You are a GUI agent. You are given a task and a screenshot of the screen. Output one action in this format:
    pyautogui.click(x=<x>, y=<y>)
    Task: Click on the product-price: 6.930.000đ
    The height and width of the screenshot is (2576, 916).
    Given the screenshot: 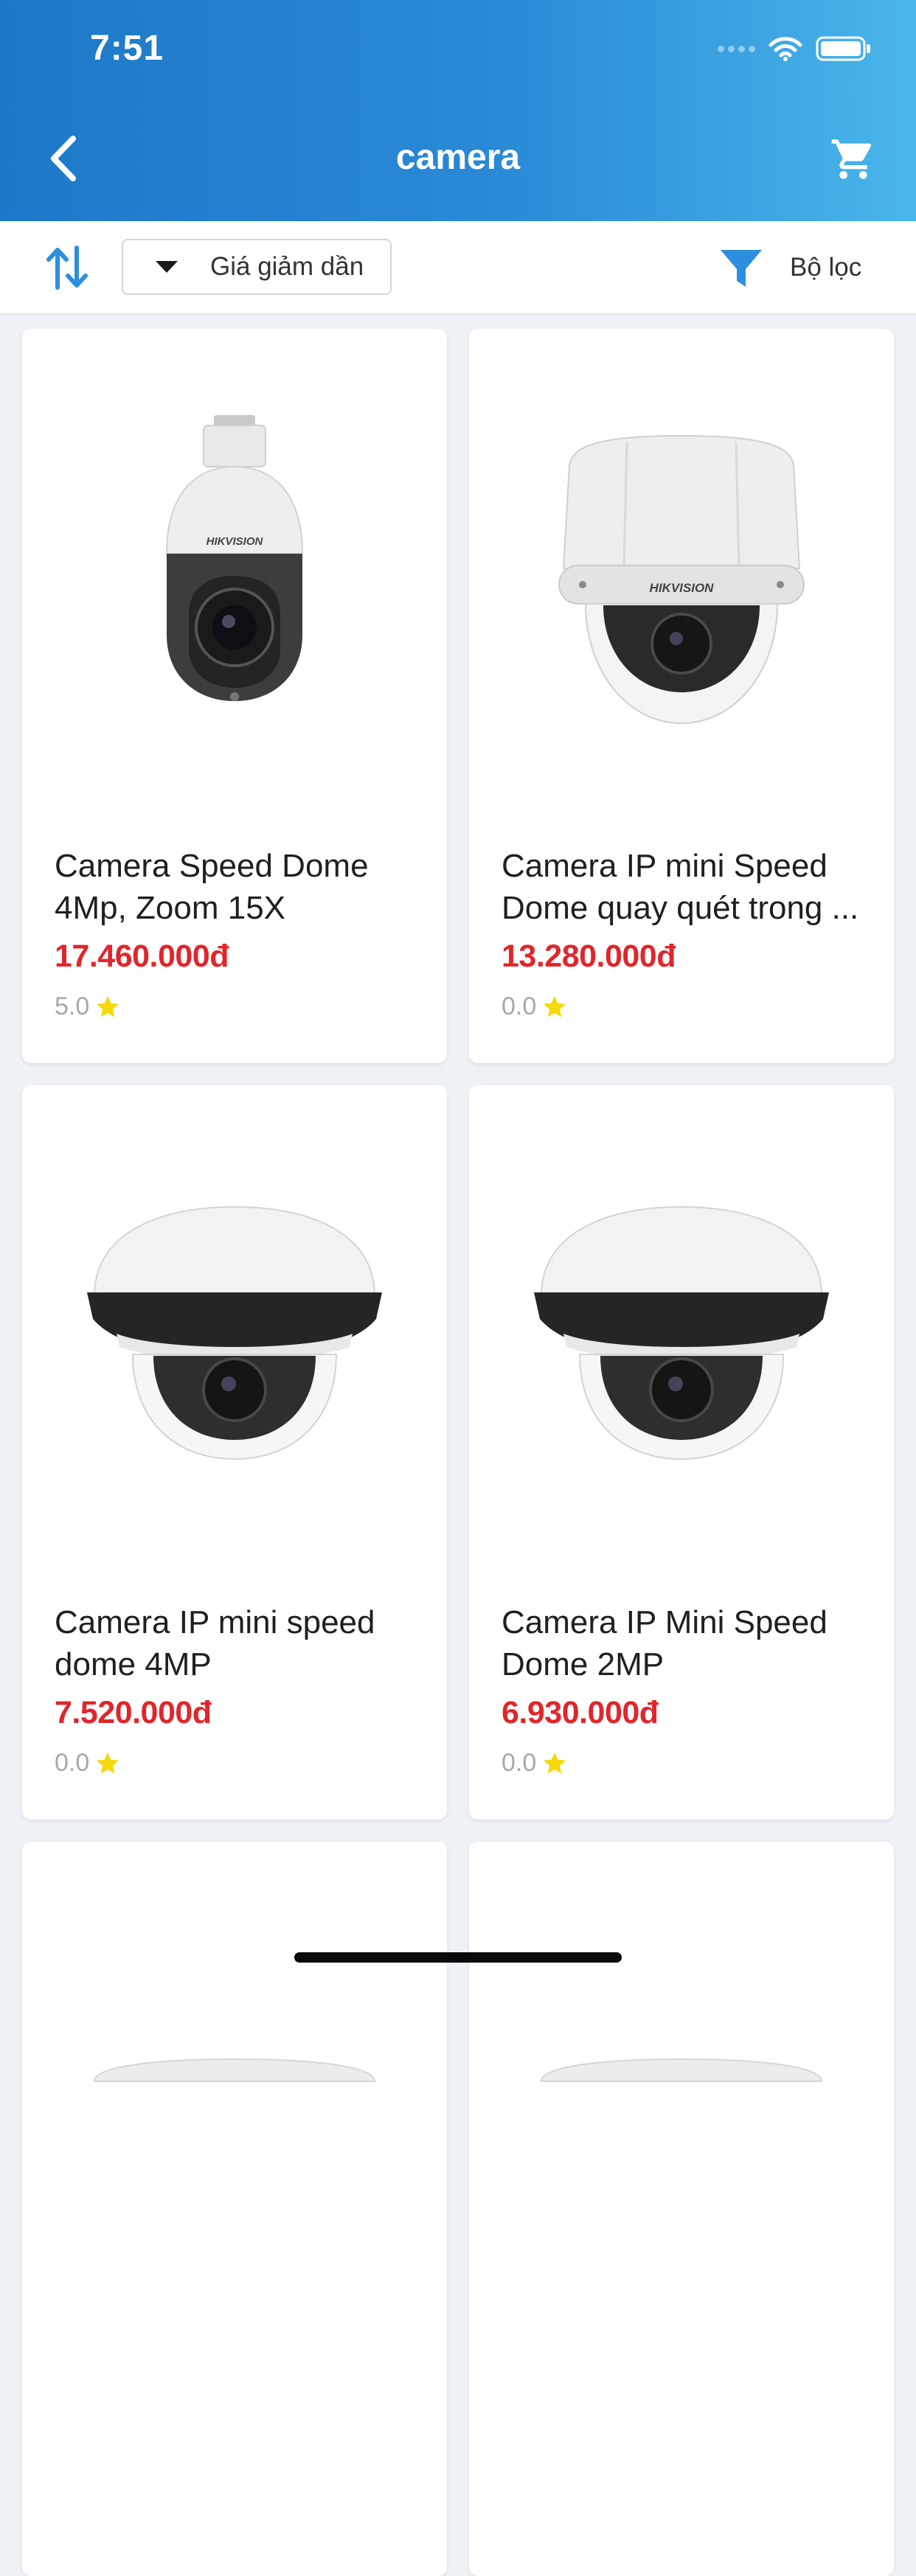 What is the action you would take?
    pyautogui.click(x=580, y=1712)
    